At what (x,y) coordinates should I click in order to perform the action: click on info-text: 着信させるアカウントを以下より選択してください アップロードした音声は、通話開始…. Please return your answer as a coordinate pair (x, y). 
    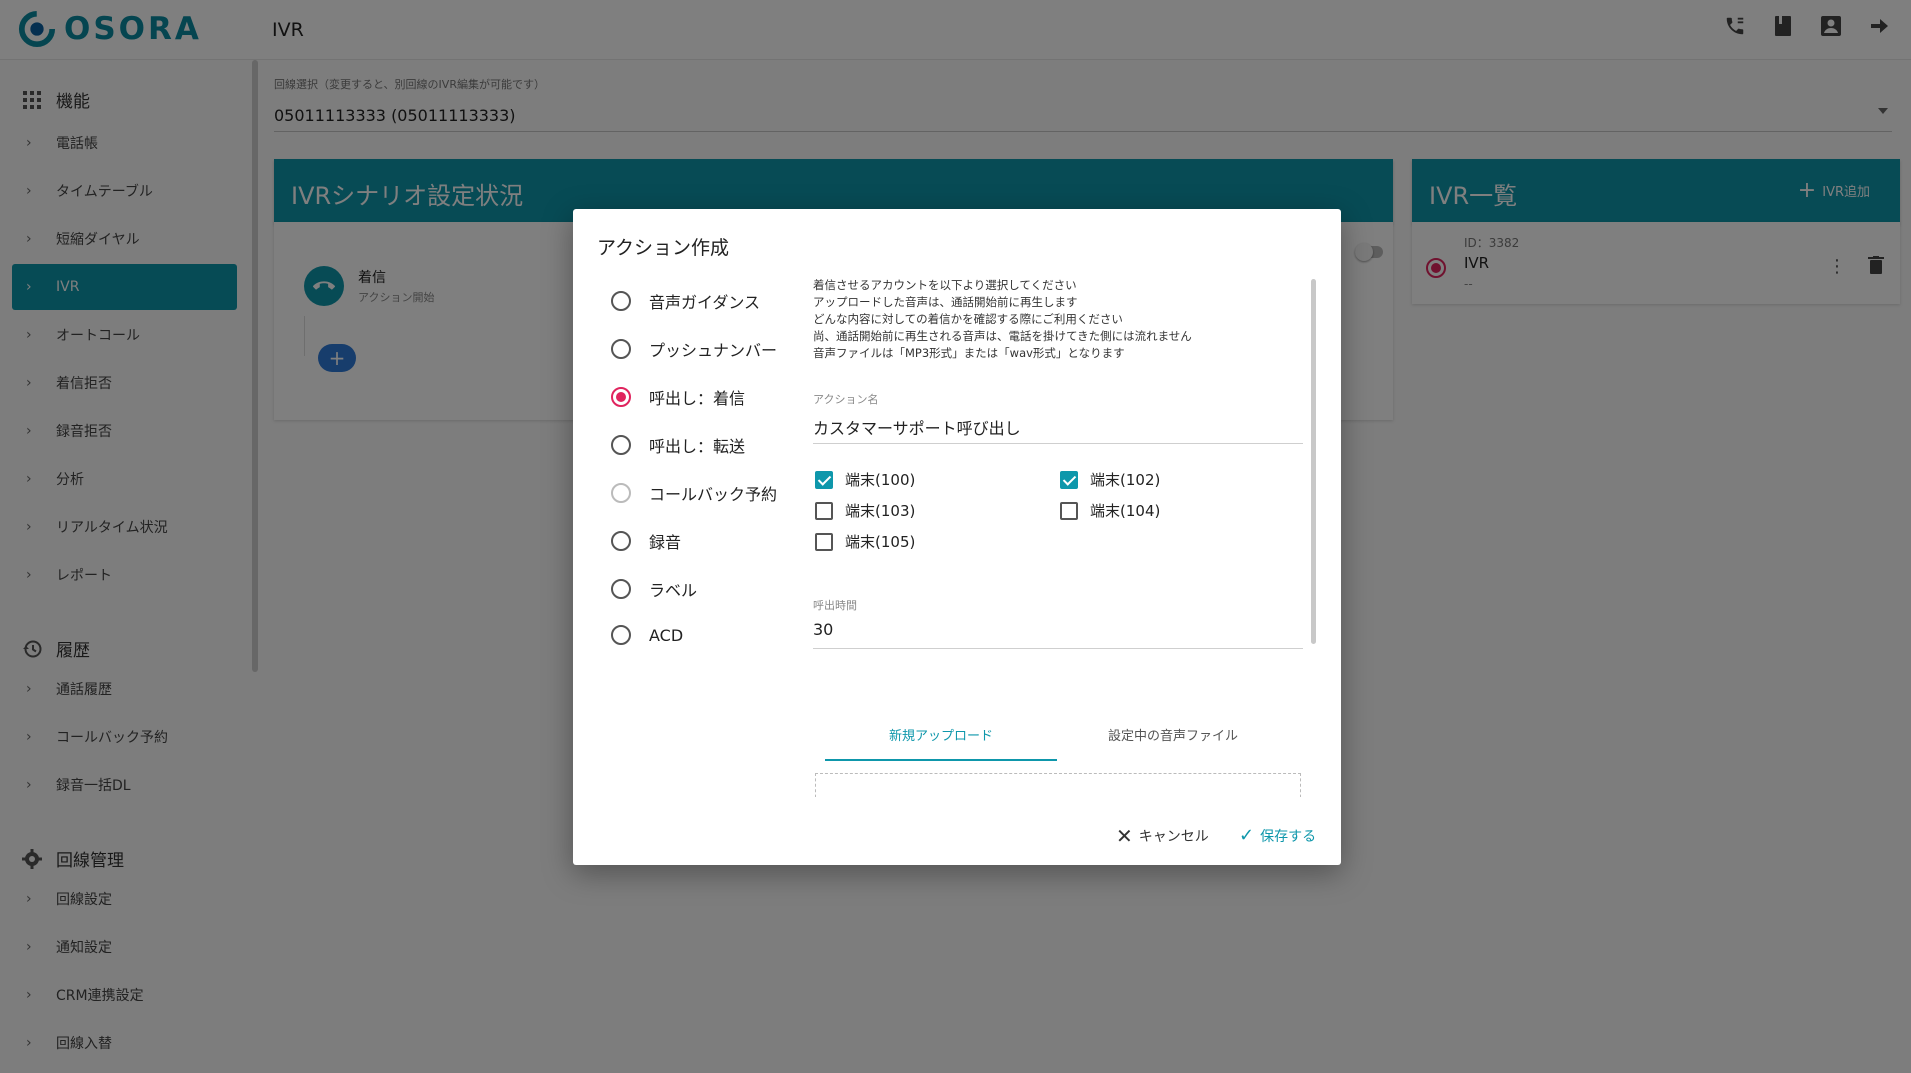
    Looking at the image, I should click on (1002, 319).